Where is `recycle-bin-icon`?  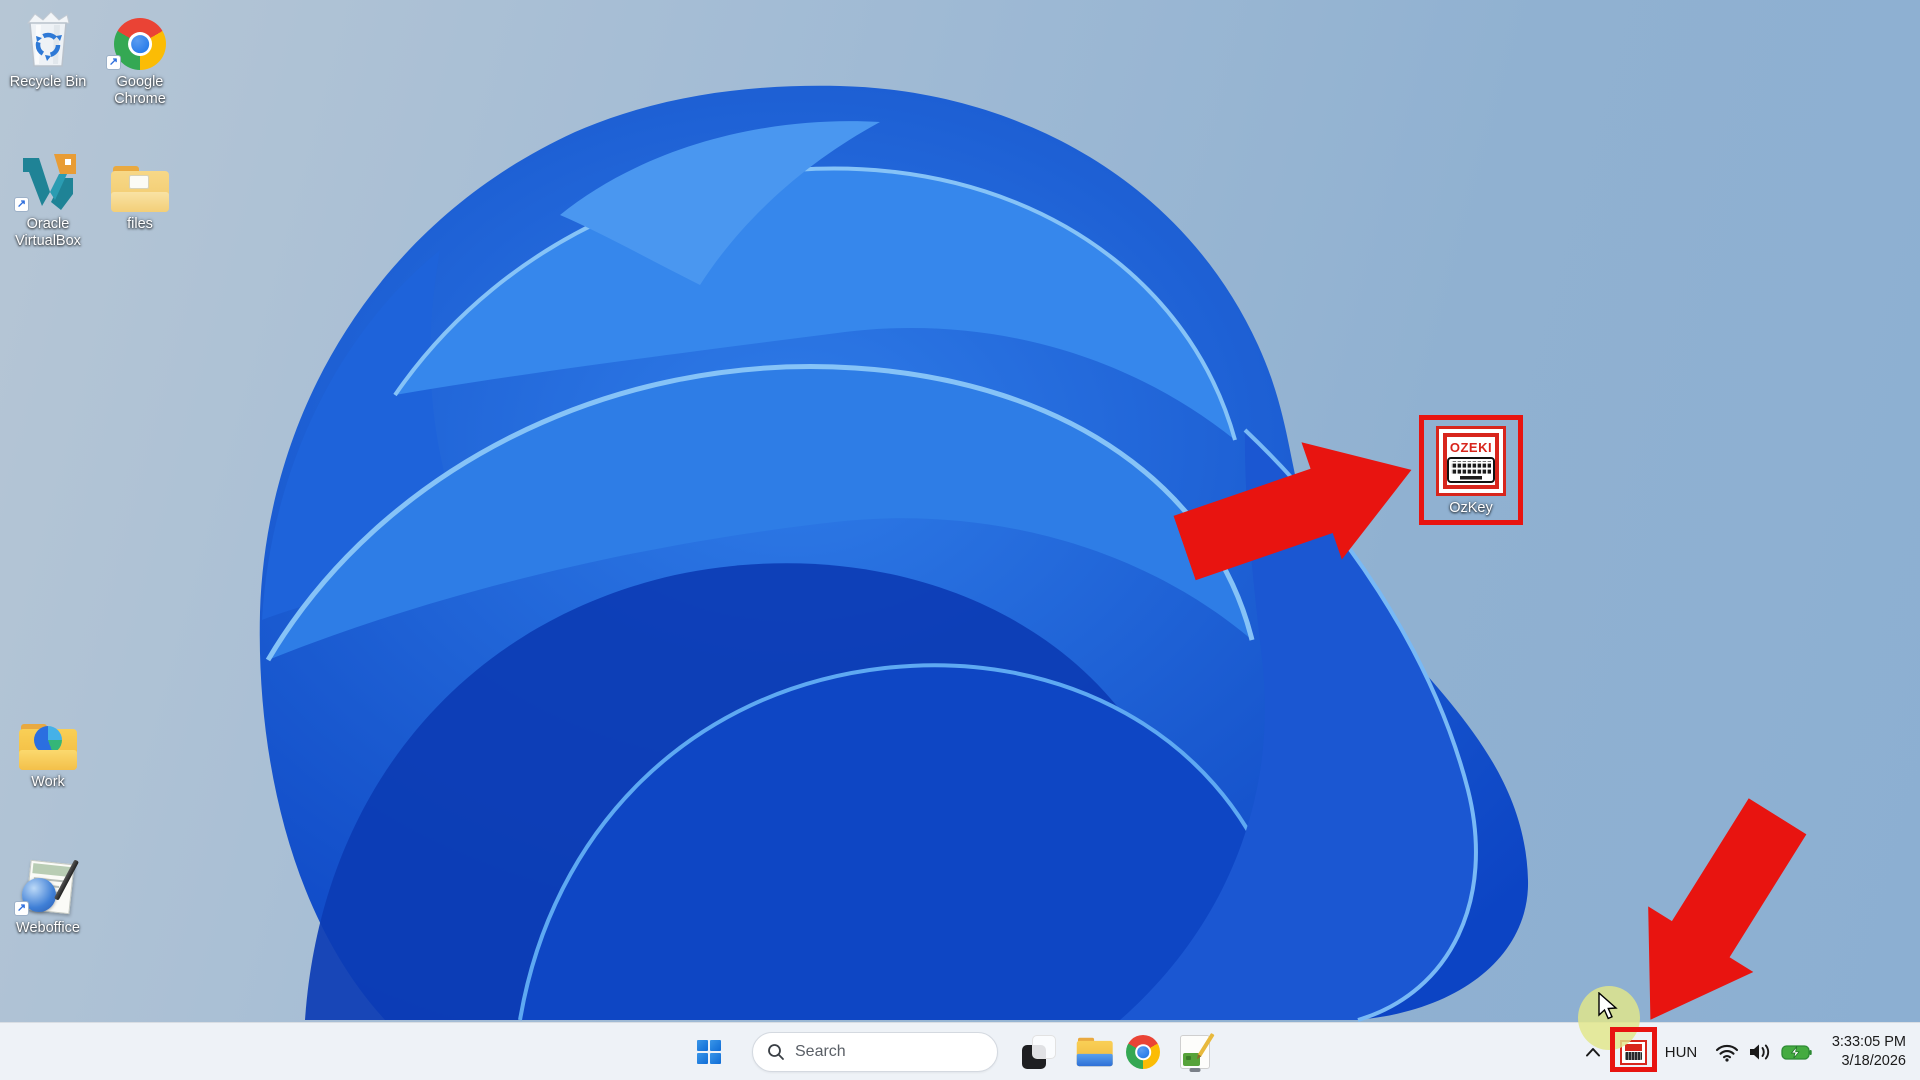 recycle-bin-icon is located at coordinates (48, 38).